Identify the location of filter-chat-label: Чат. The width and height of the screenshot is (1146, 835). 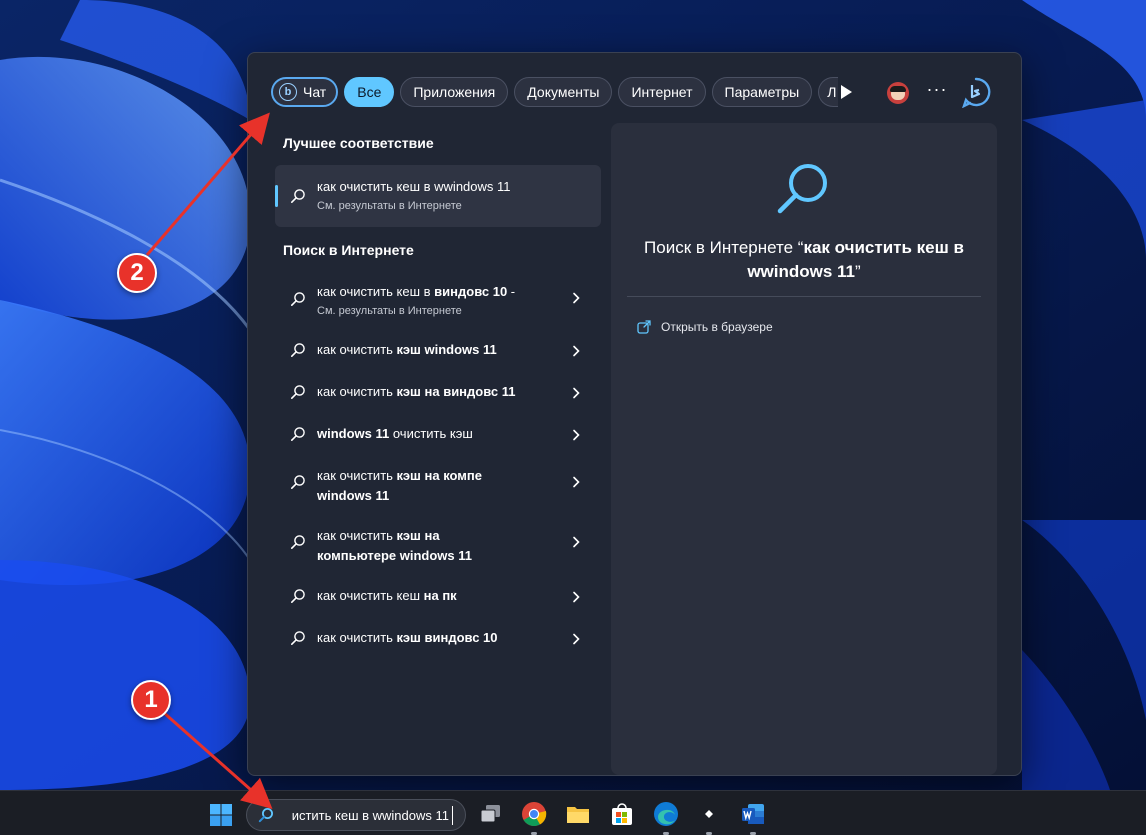
(315, 92).